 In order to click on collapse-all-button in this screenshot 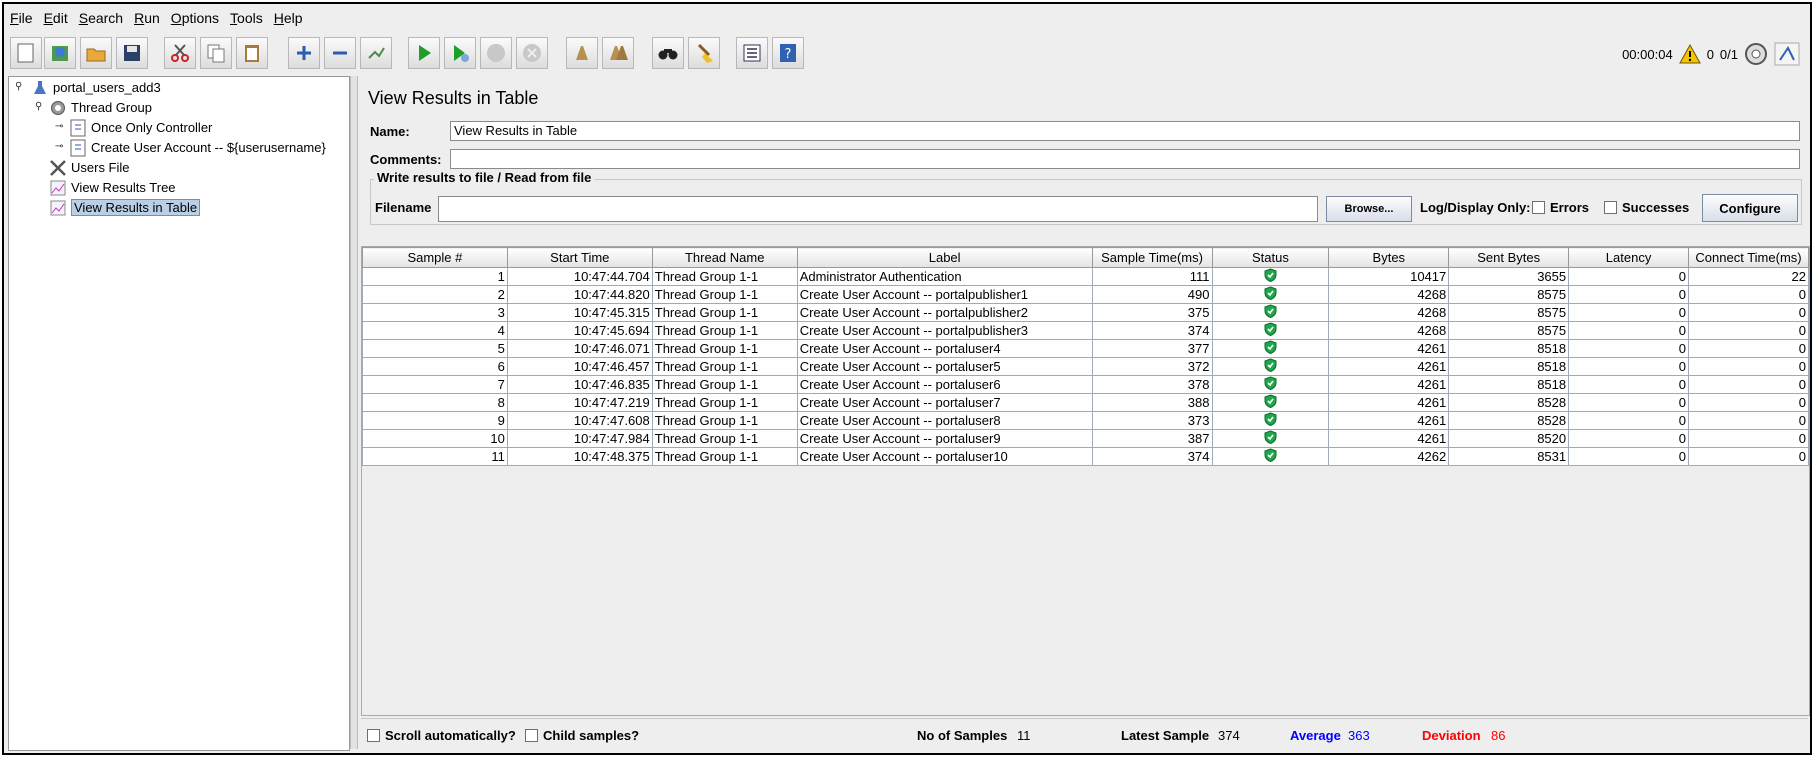, I will do `click(340, 53)`.